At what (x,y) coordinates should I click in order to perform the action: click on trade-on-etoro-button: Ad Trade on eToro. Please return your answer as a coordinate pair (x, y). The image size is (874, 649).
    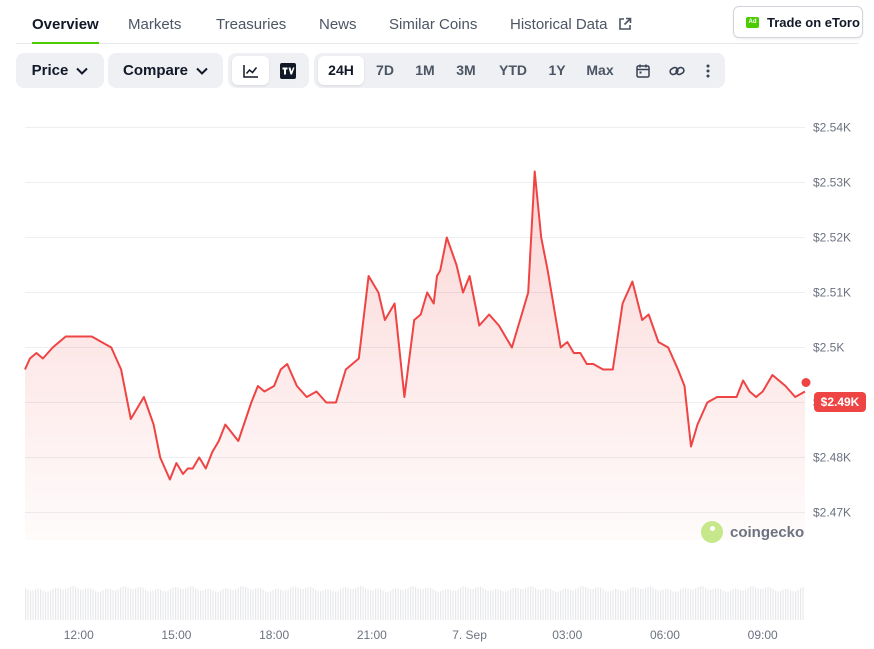
    Looking at the image, I should click on (798, 22).